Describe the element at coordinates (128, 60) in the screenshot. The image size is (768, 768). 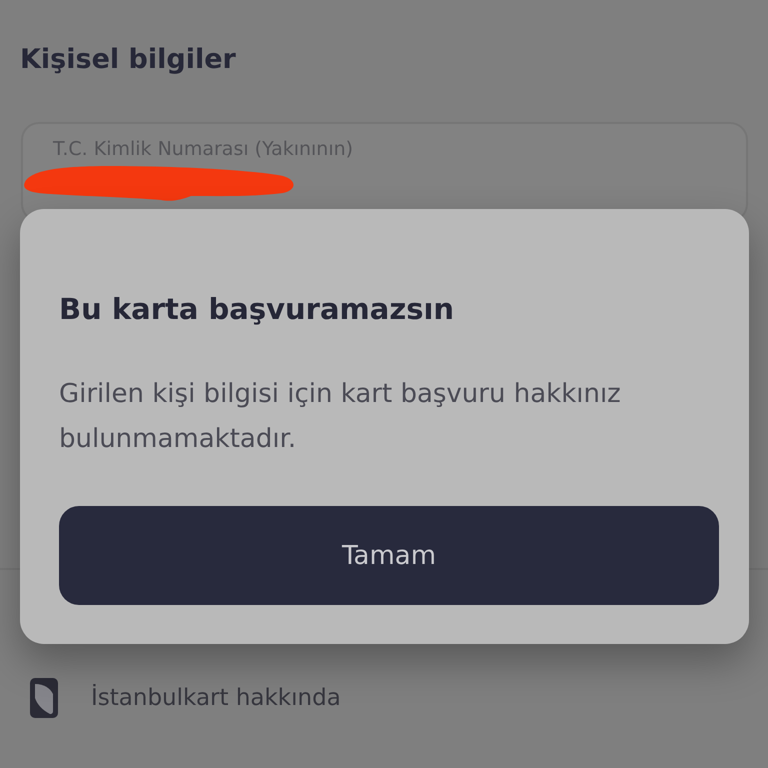
I see `section-heading: Kişisel bilgiler` at that location.